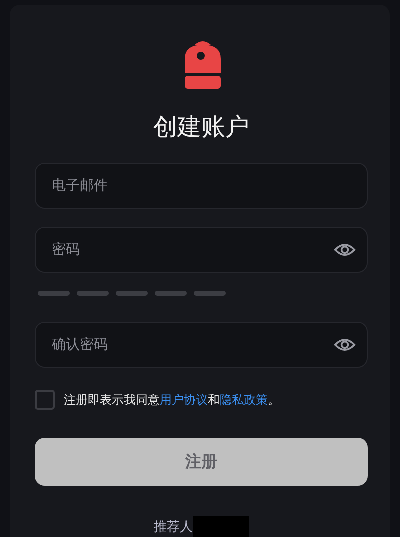 Image resolution: width=400 pixels, height=537 pixels. Describe the element at coordinates (202, 64) in the screenshot. I see `backpack-icon` at that location.